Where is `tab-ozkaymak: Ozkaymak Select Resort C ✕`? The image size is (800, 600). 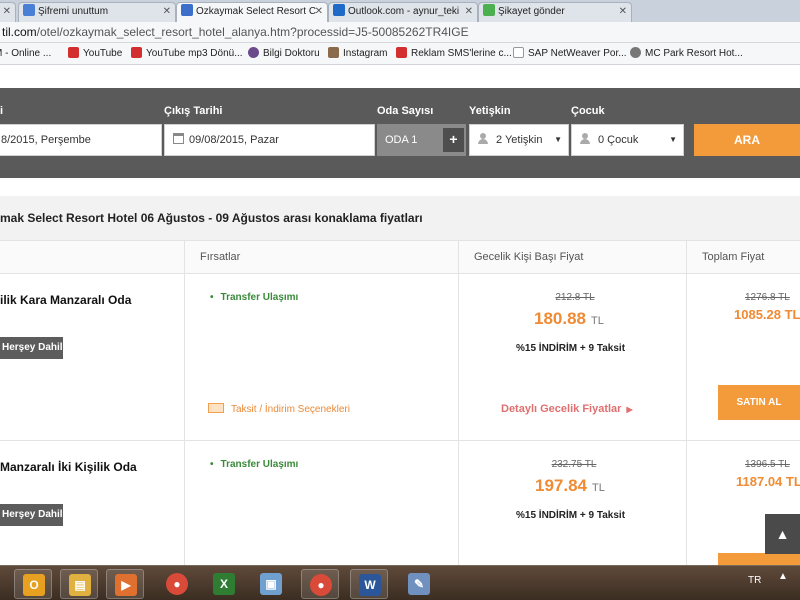 tab-ozkaymak: Ozkaymak Select Resort C ✕ is located at coordinates (252, 12).